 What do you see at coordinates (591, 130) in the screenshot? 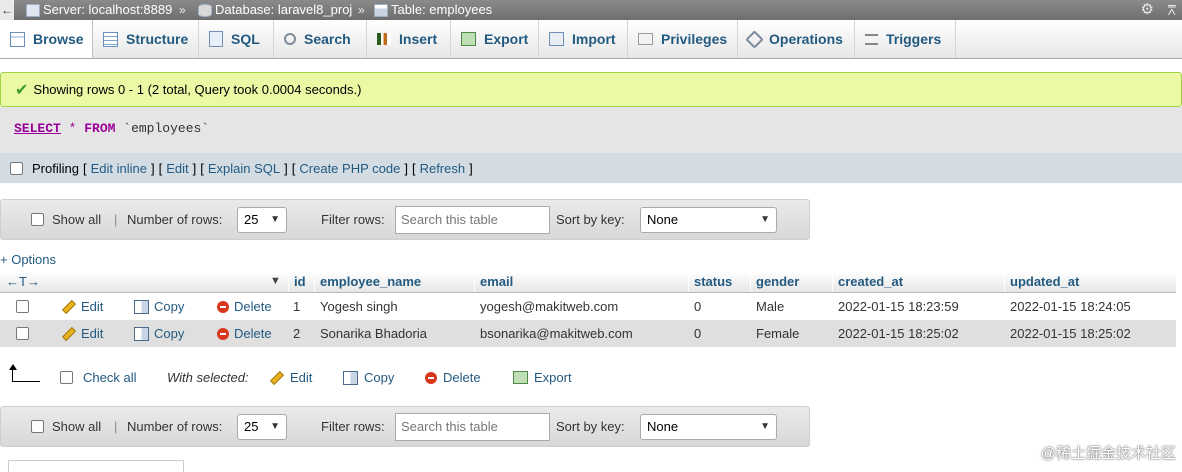
I see `sql-query: SELECT * FROM `employees`` at bounding box center [591, 130].